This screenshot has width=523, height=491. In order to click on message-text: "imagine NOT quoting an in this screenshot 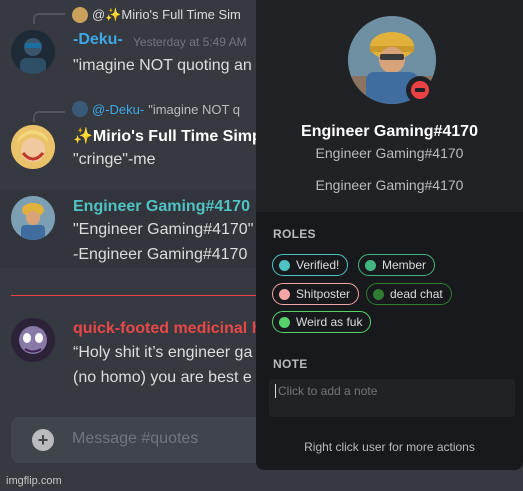, I will do `click(162, 65)`.